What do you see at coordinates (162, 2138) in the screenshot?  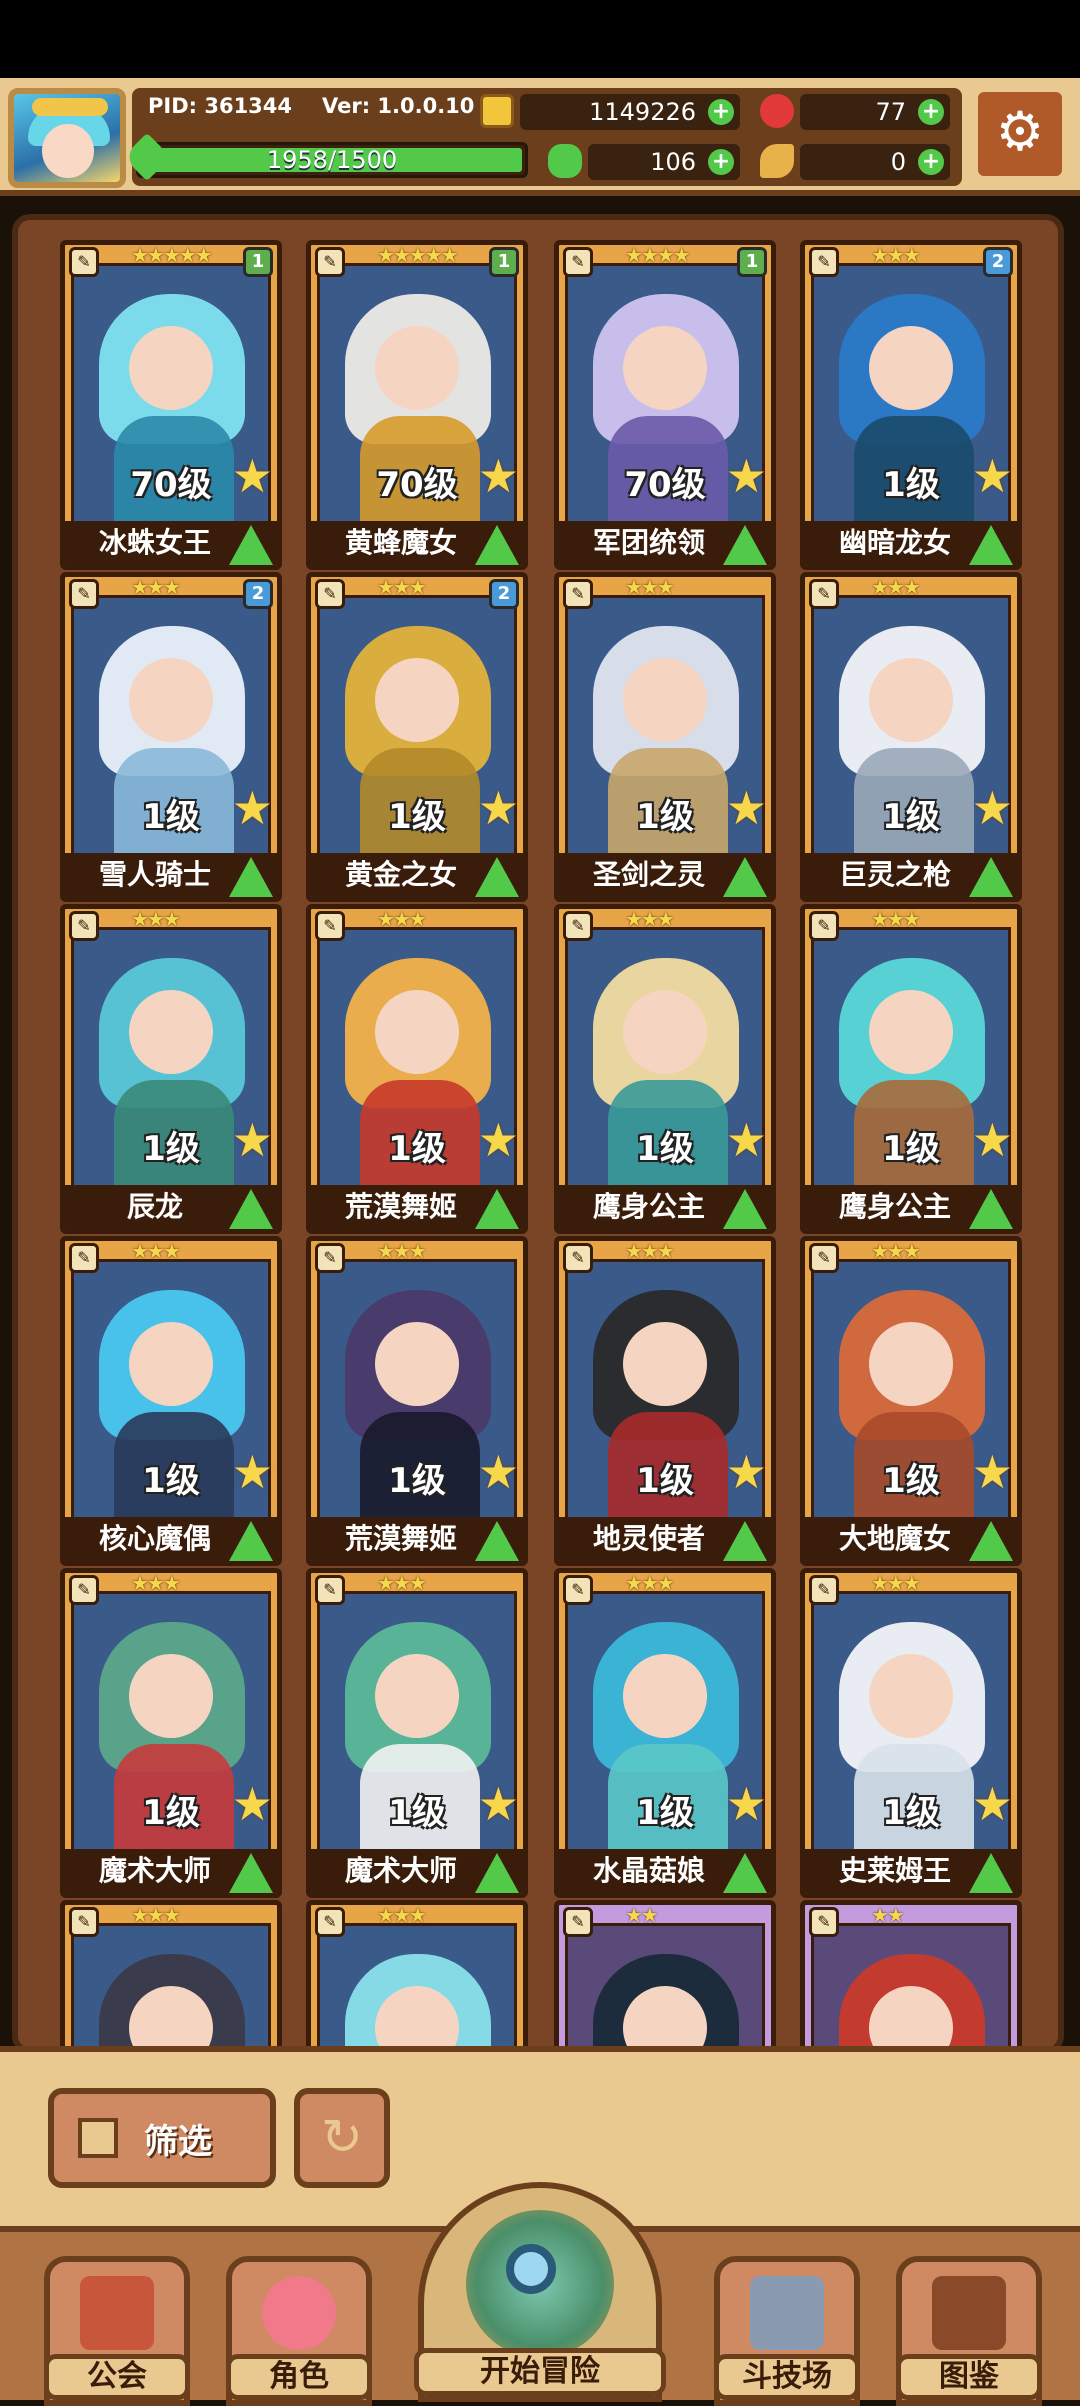 I see `filter-button: 筛选` at bounding box center [162, 2138].